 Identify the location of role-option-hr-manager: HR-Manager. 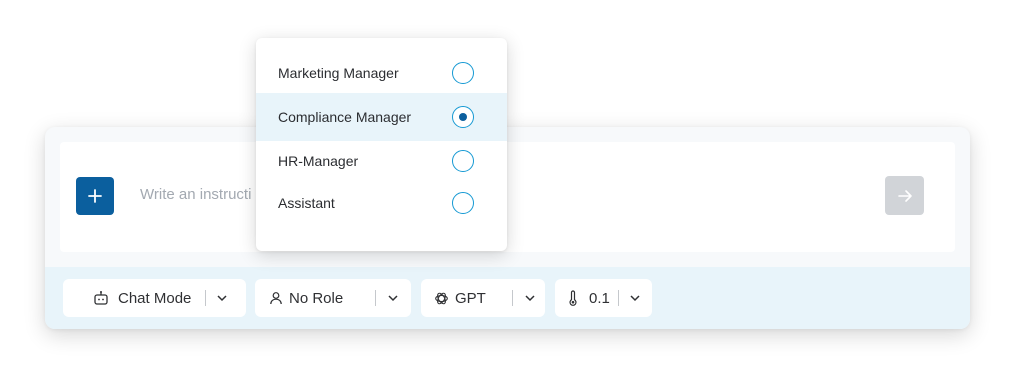
(381, 161).